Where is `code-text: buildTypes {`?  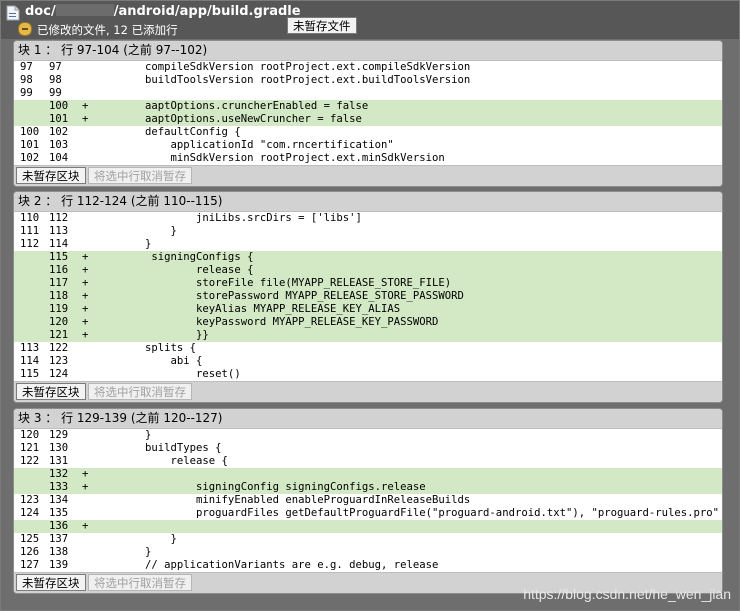
code-text: buildTypes { is located at coordinates (158, 448).